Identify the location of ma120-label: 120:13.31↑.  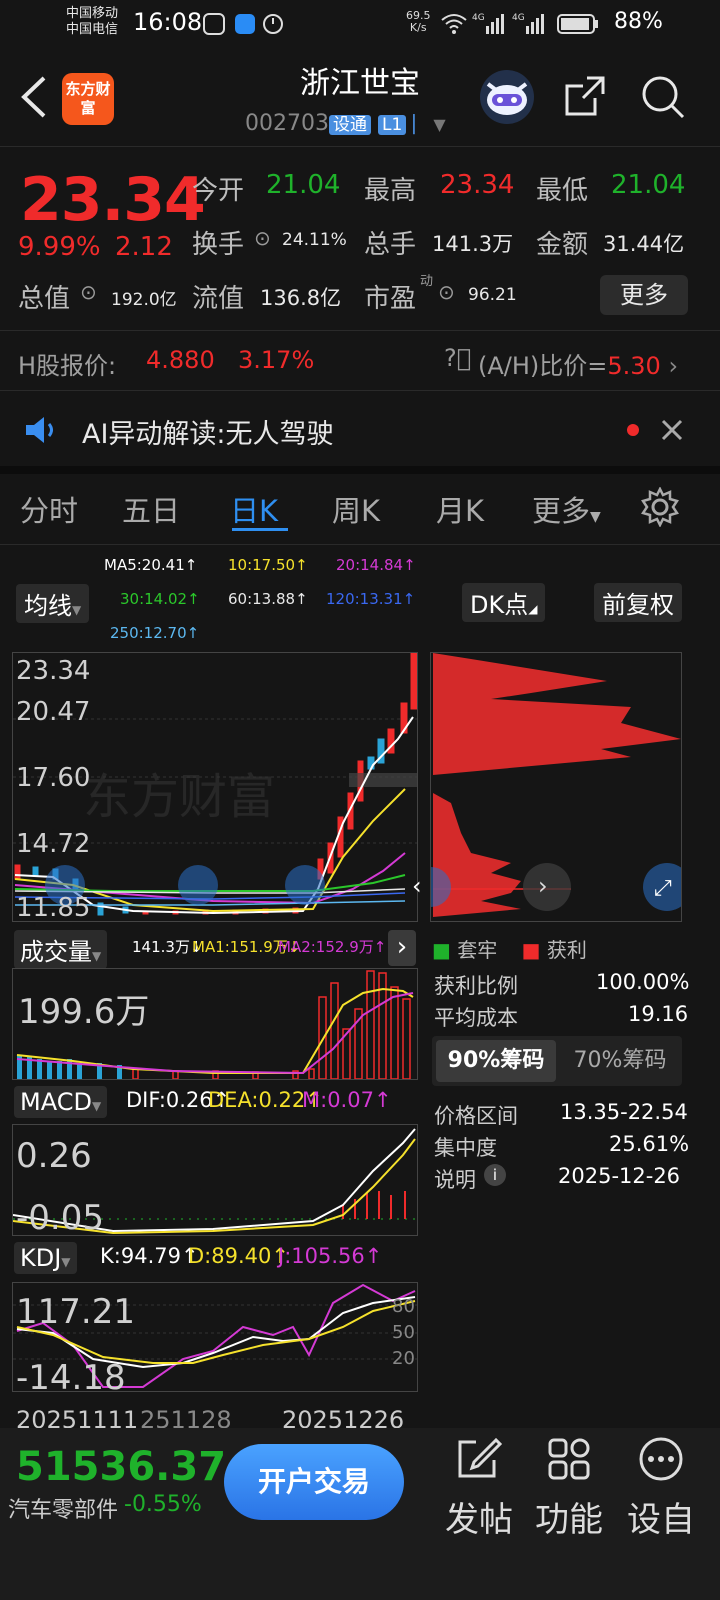
(371, 599).